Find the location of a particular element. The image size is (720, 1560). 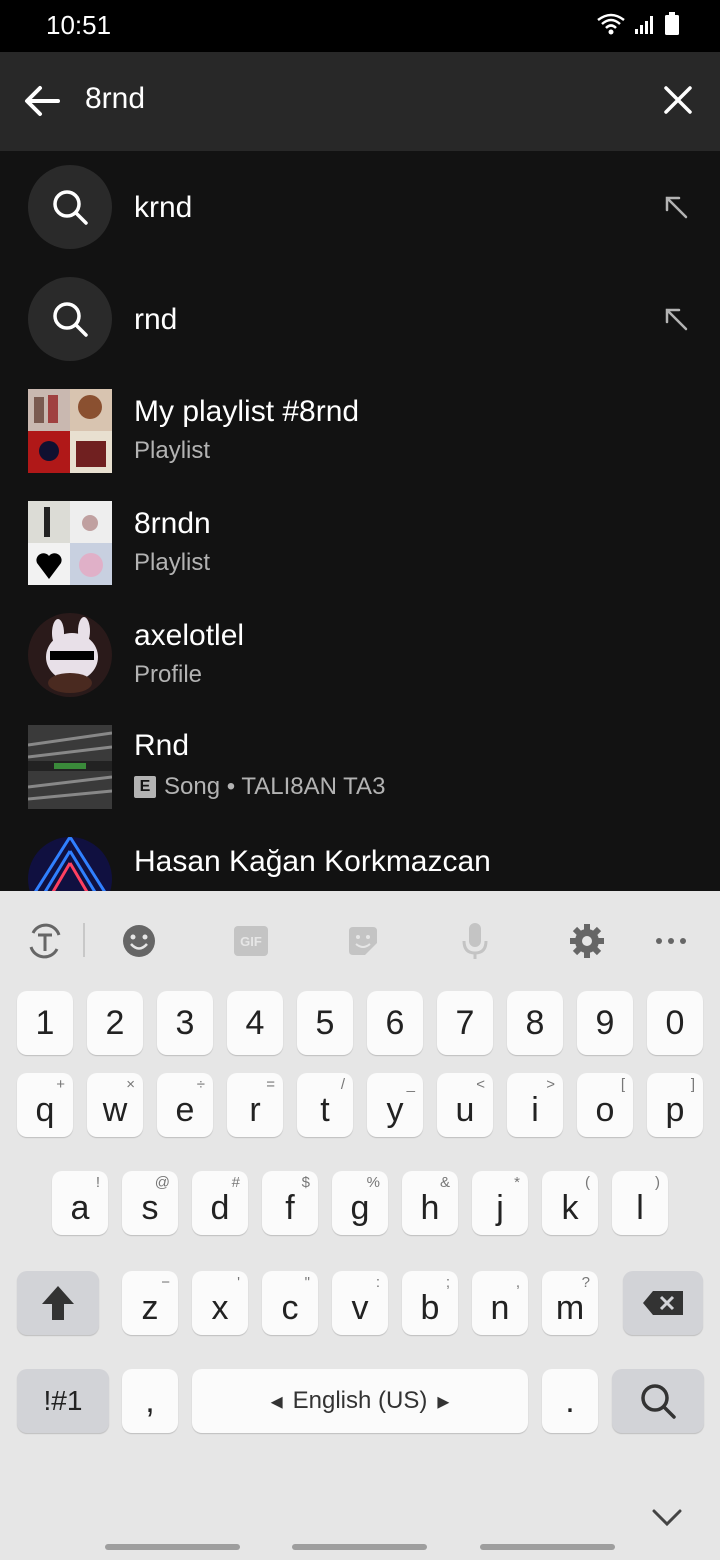

language-label: English (US) is located at coordinates (360, 1400).